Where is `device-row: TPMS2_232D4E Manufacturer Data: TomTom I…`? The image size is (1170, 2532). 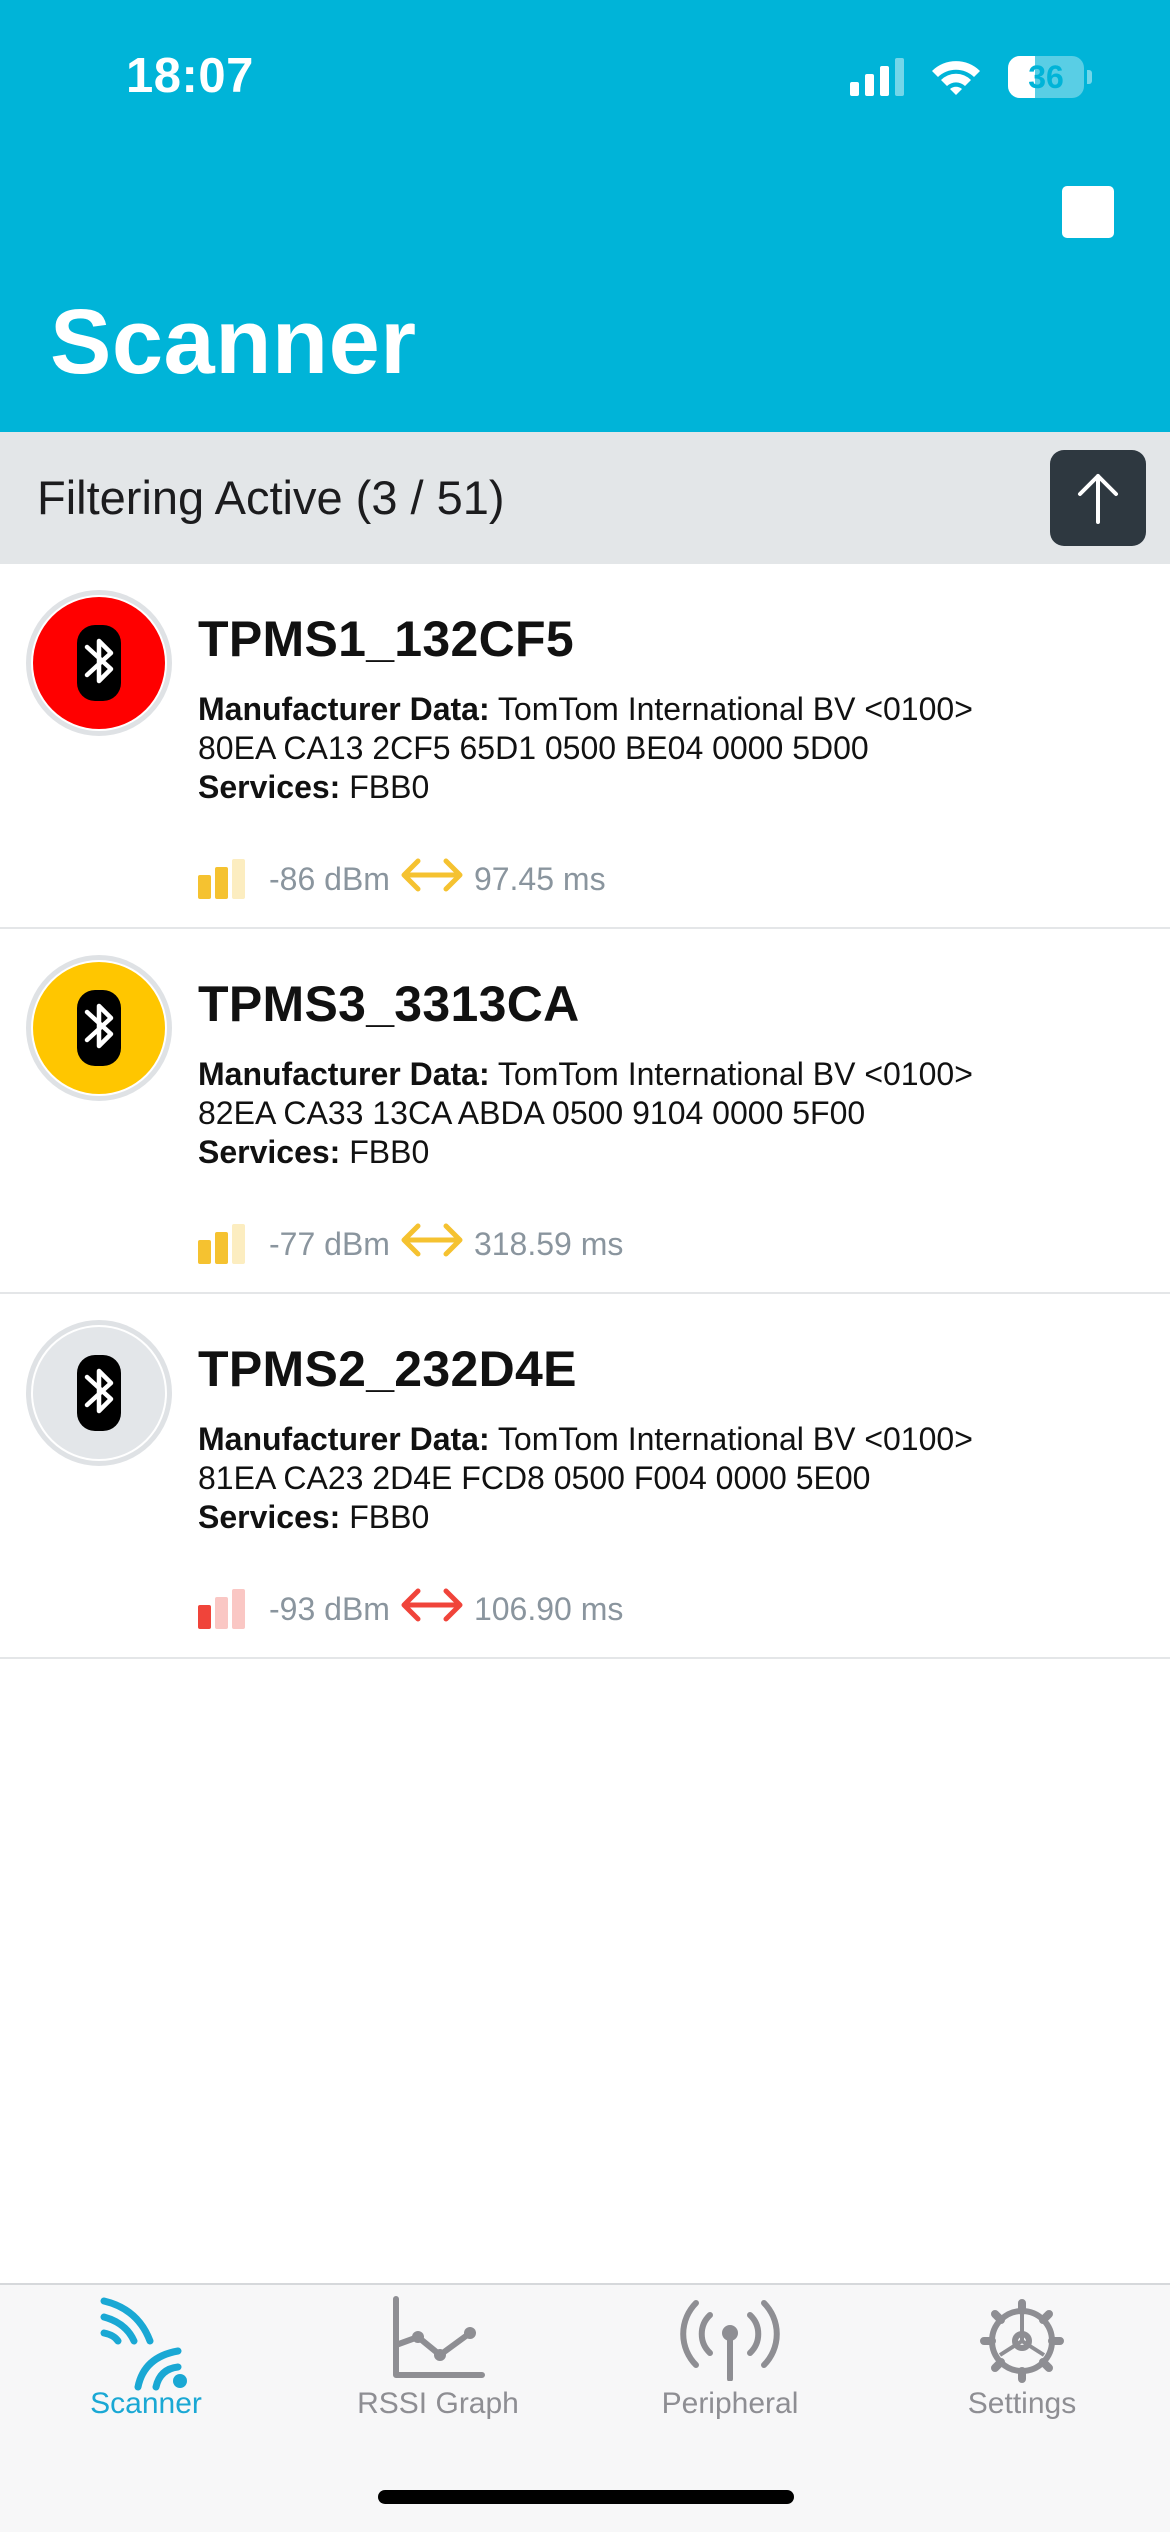 device-row: TPMS2_232D4E Manufacturer Data: TomTom I… is located at coordinates (585, 1476).